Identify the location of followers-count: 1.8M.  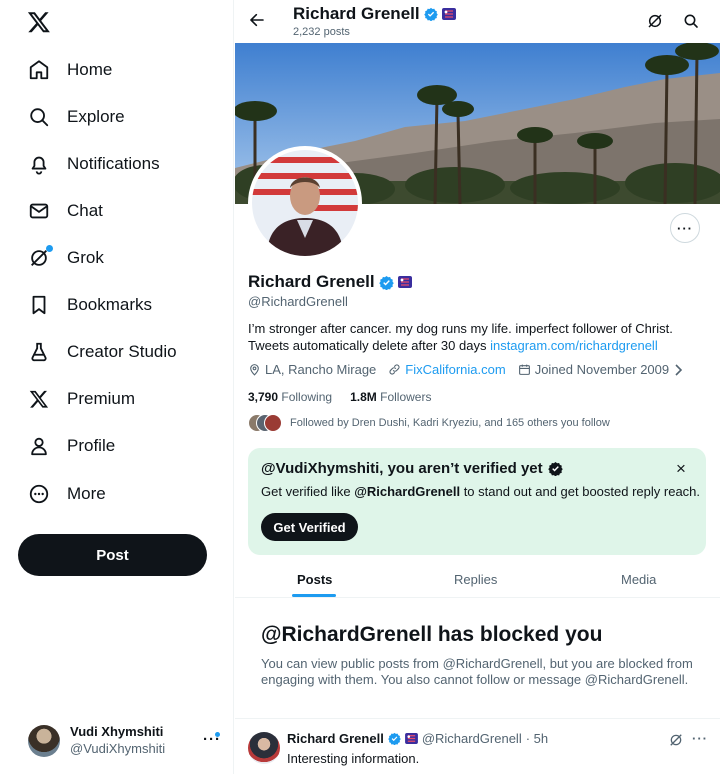
(363, 397).